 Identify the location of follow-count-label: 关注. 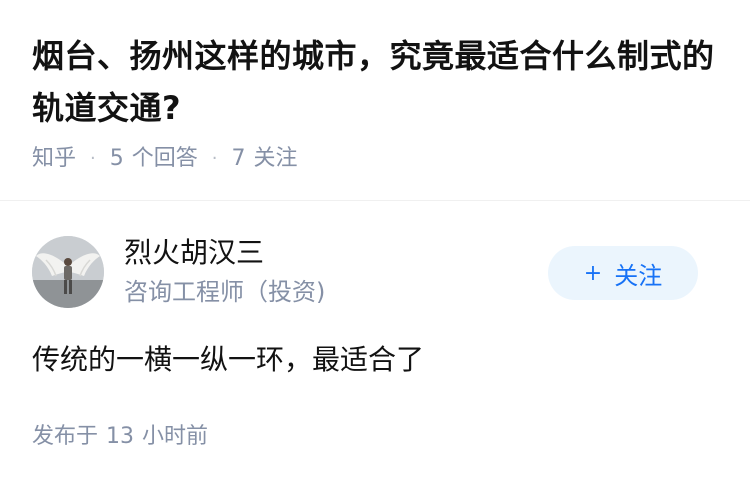
(276, 159).